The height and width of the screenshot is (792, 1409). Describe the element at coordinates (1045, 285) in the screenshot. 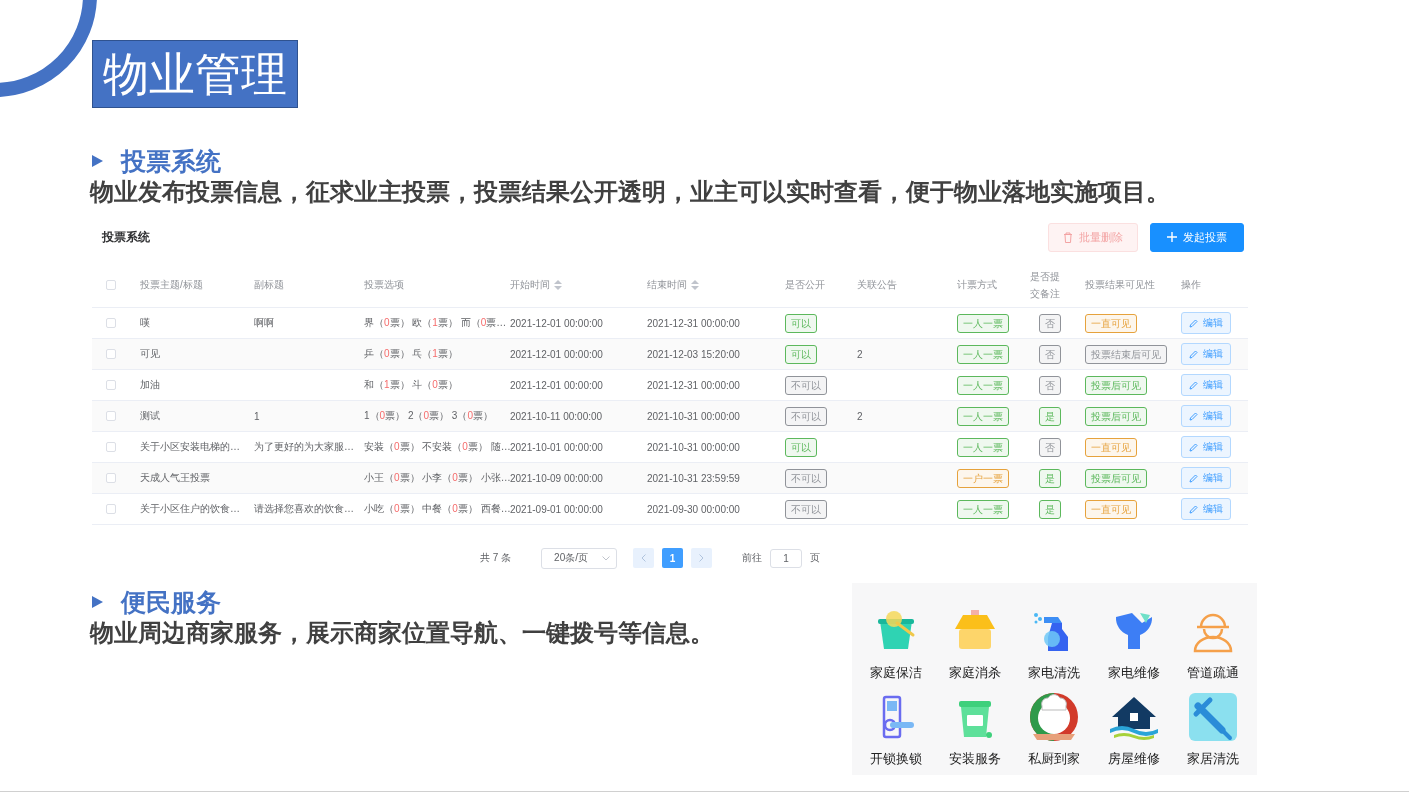

I see `column-header: 是否提交备注` at that location.